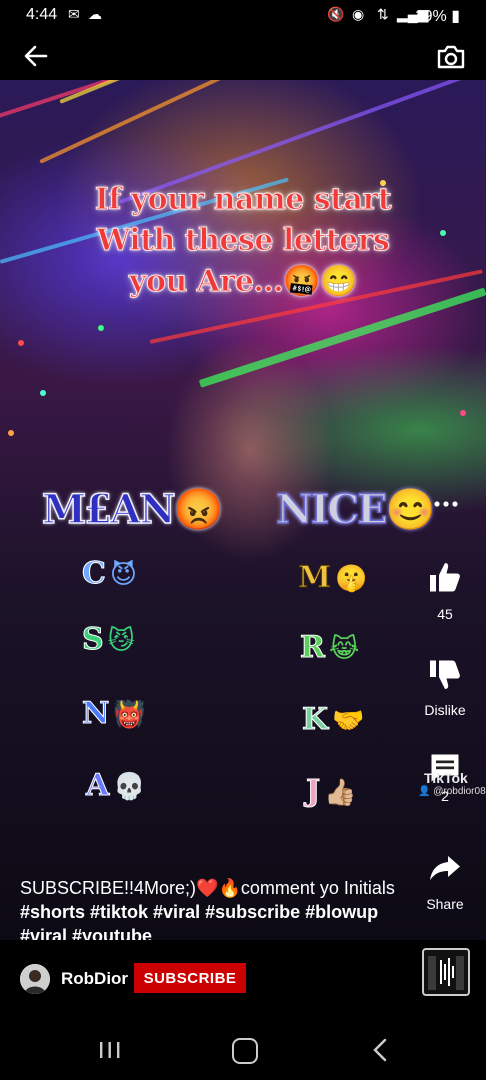 The height and width of the screenshot is (1080, 486). I want to click on dislike-button: Dislike, so click(443, 687).